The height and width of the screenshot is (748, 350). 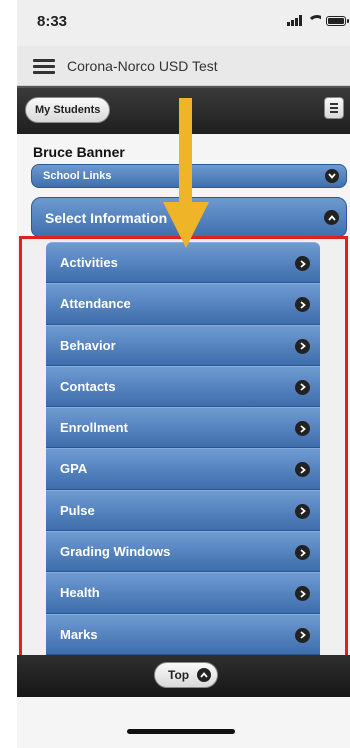 I want to click on status-time: 8:33, so click(x=52, y=21).